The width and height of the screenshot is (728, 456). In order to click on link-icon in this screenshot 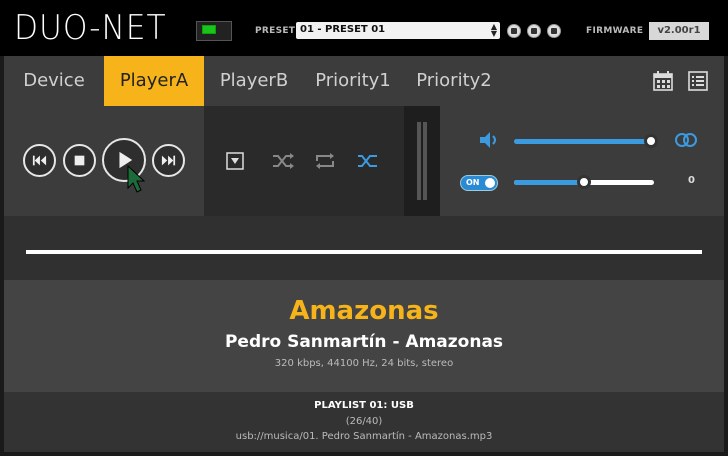, I will do `click(686, 140)`.